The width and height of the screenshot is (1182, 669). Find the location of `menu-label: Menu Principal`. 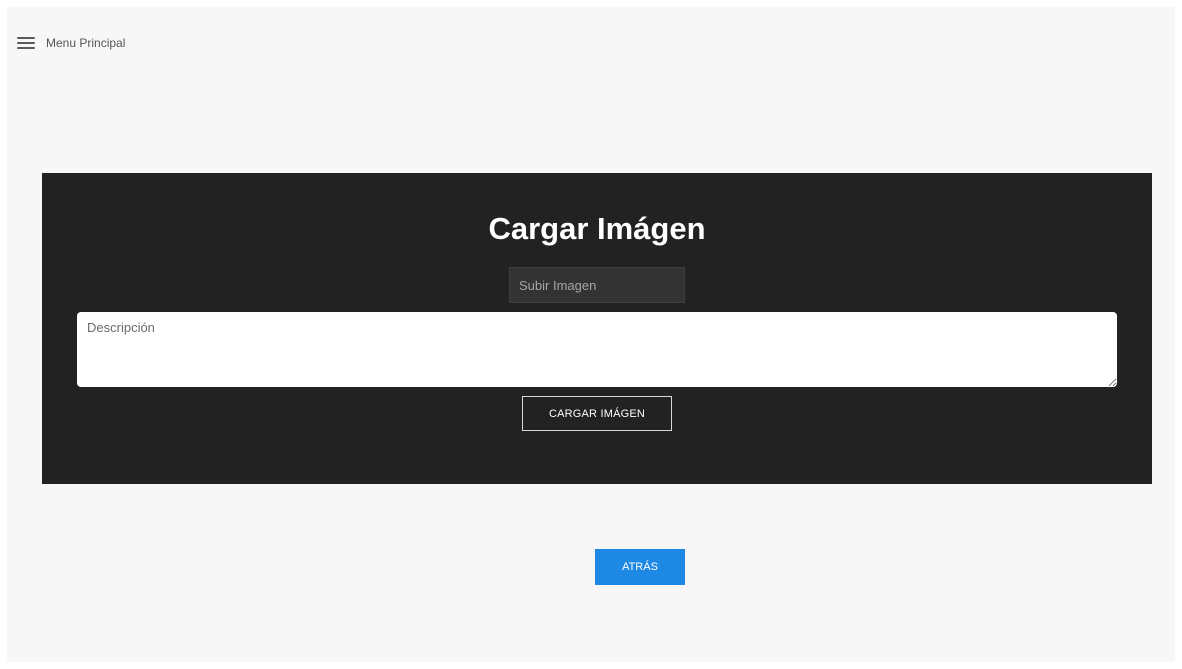

menu-label: Menu Principal is located at coordinates (85, 43).